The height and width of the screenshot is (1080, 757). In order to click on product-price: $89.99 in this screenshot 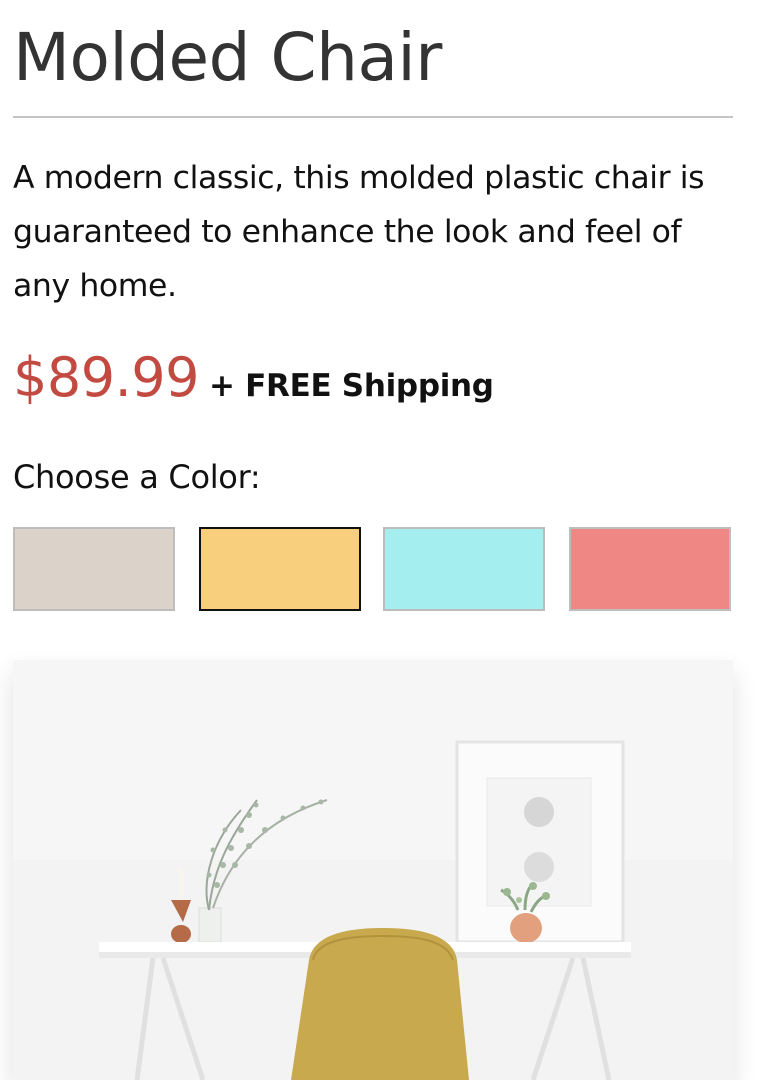, I will do `click(106, 377)`.